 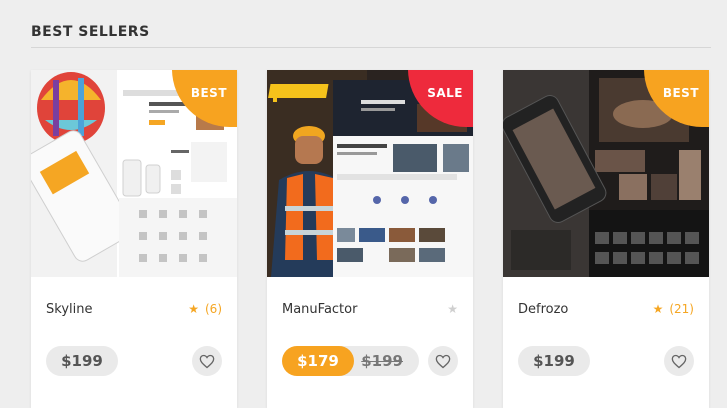 I want to click on sale-price-button: $179, so click(x=318, y=361).